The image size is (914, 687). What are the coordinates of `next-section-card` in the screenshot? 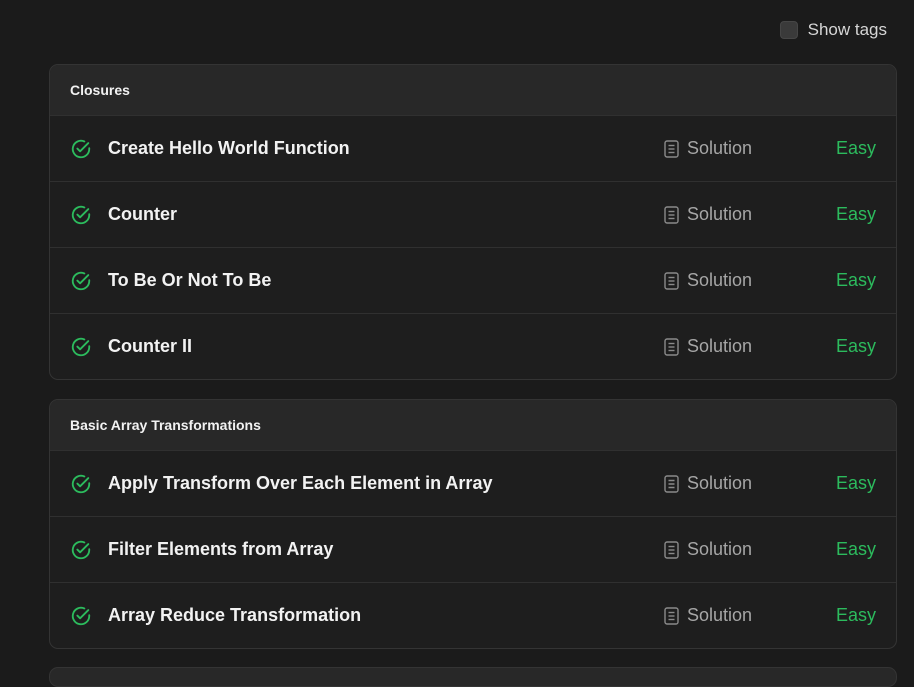 It's located at (473, 677).